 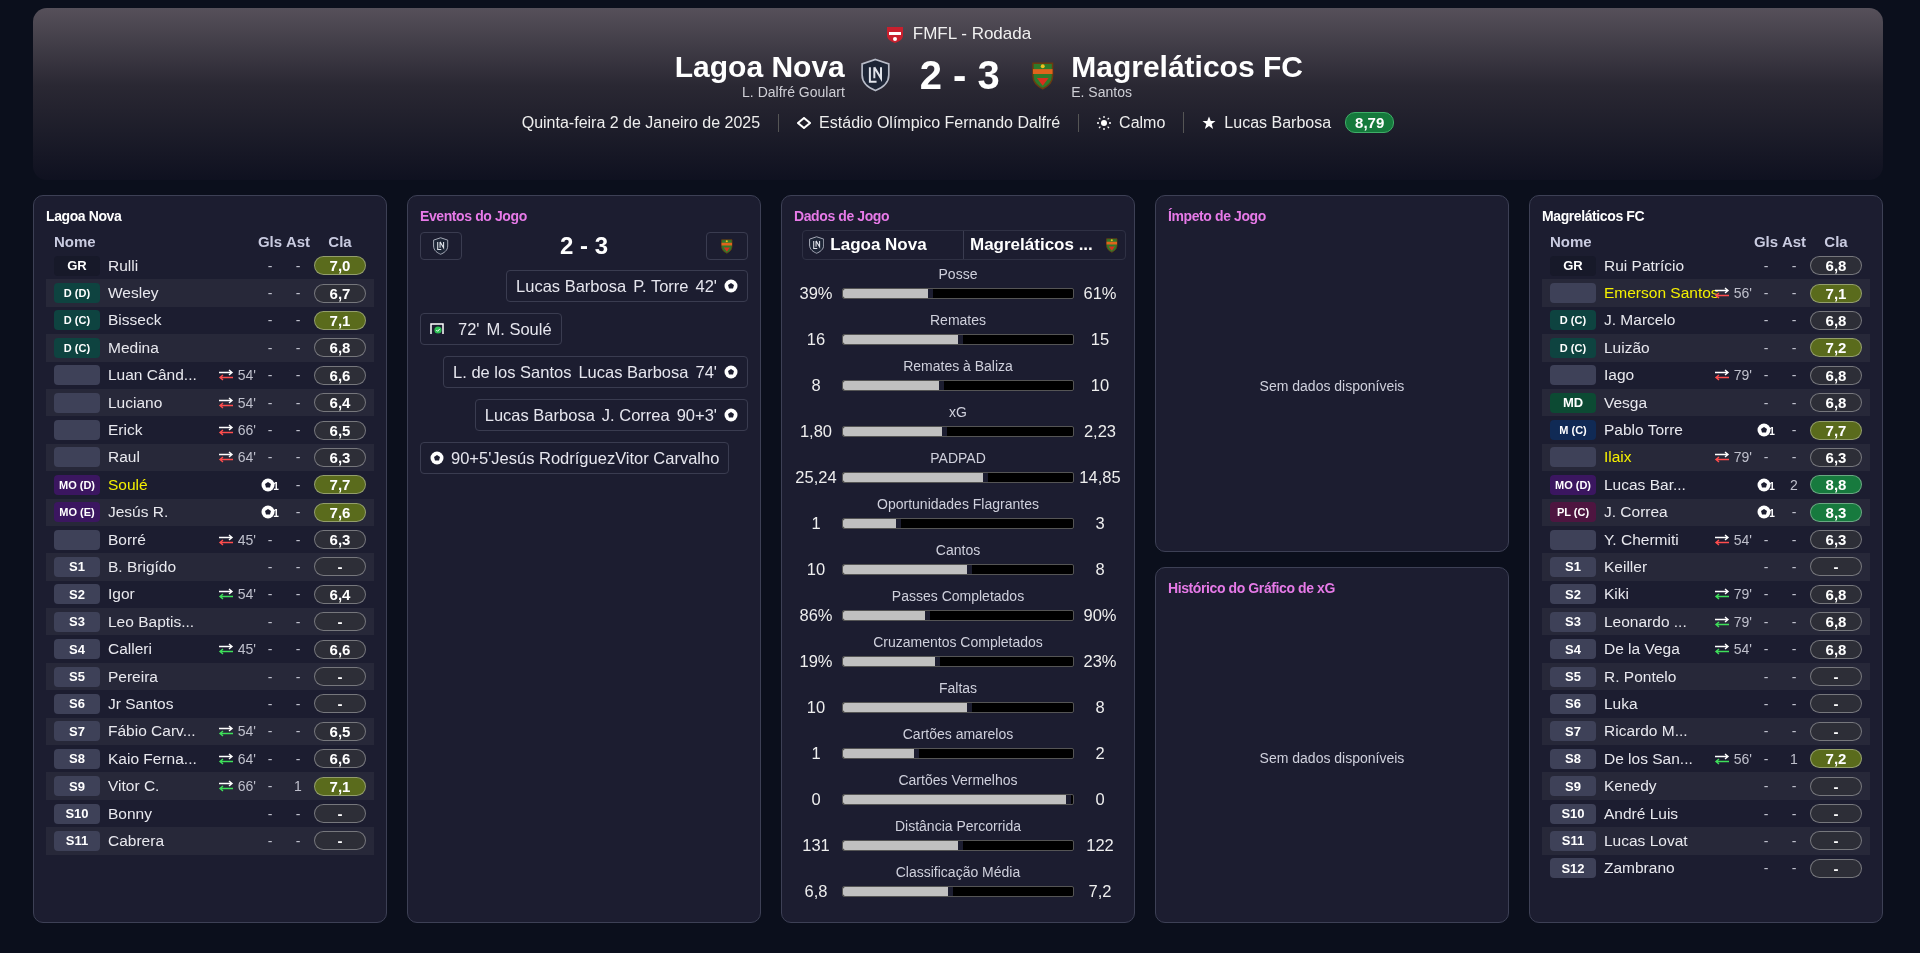 I want to click on event-text: 90+5'Jesús RodríguezVitor Carvalho, so click(x=585, y=458).